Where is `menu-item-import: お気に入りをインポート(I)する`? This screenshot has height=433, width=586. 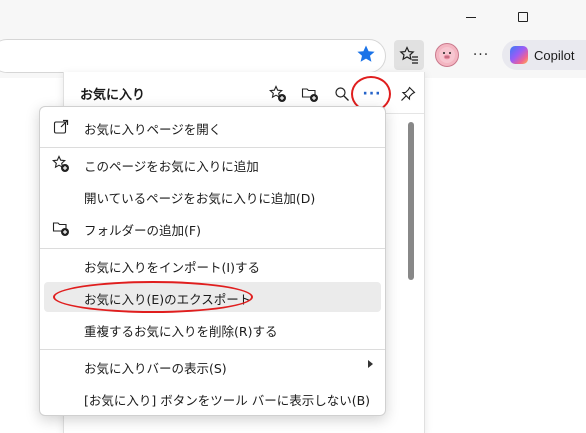
menu-item-import: お気に入りをインポート(I)する is located at coordinates (212, 265).